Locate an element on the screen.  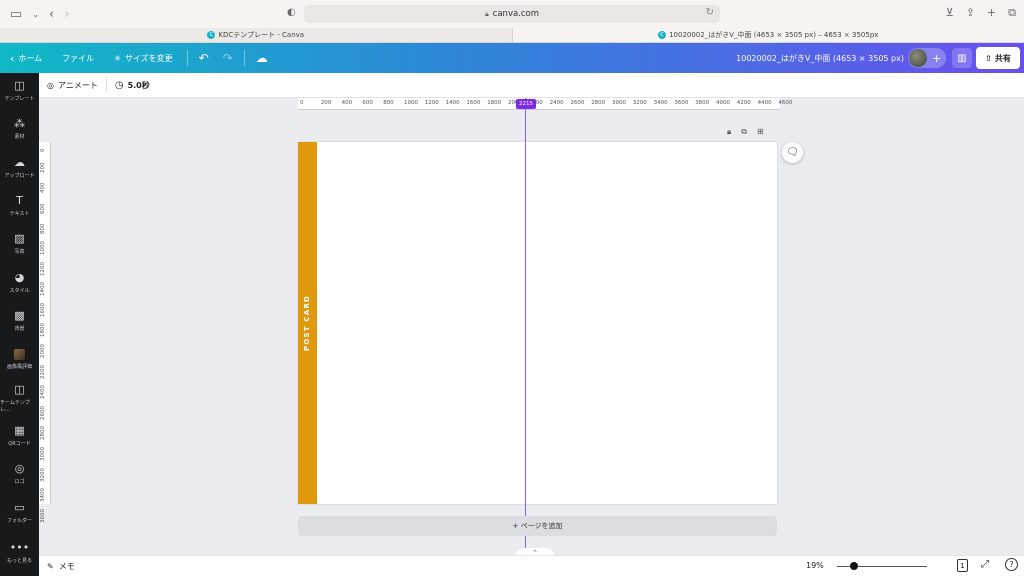
ruler-tick: 3600 is located at coordinates (681, 103).